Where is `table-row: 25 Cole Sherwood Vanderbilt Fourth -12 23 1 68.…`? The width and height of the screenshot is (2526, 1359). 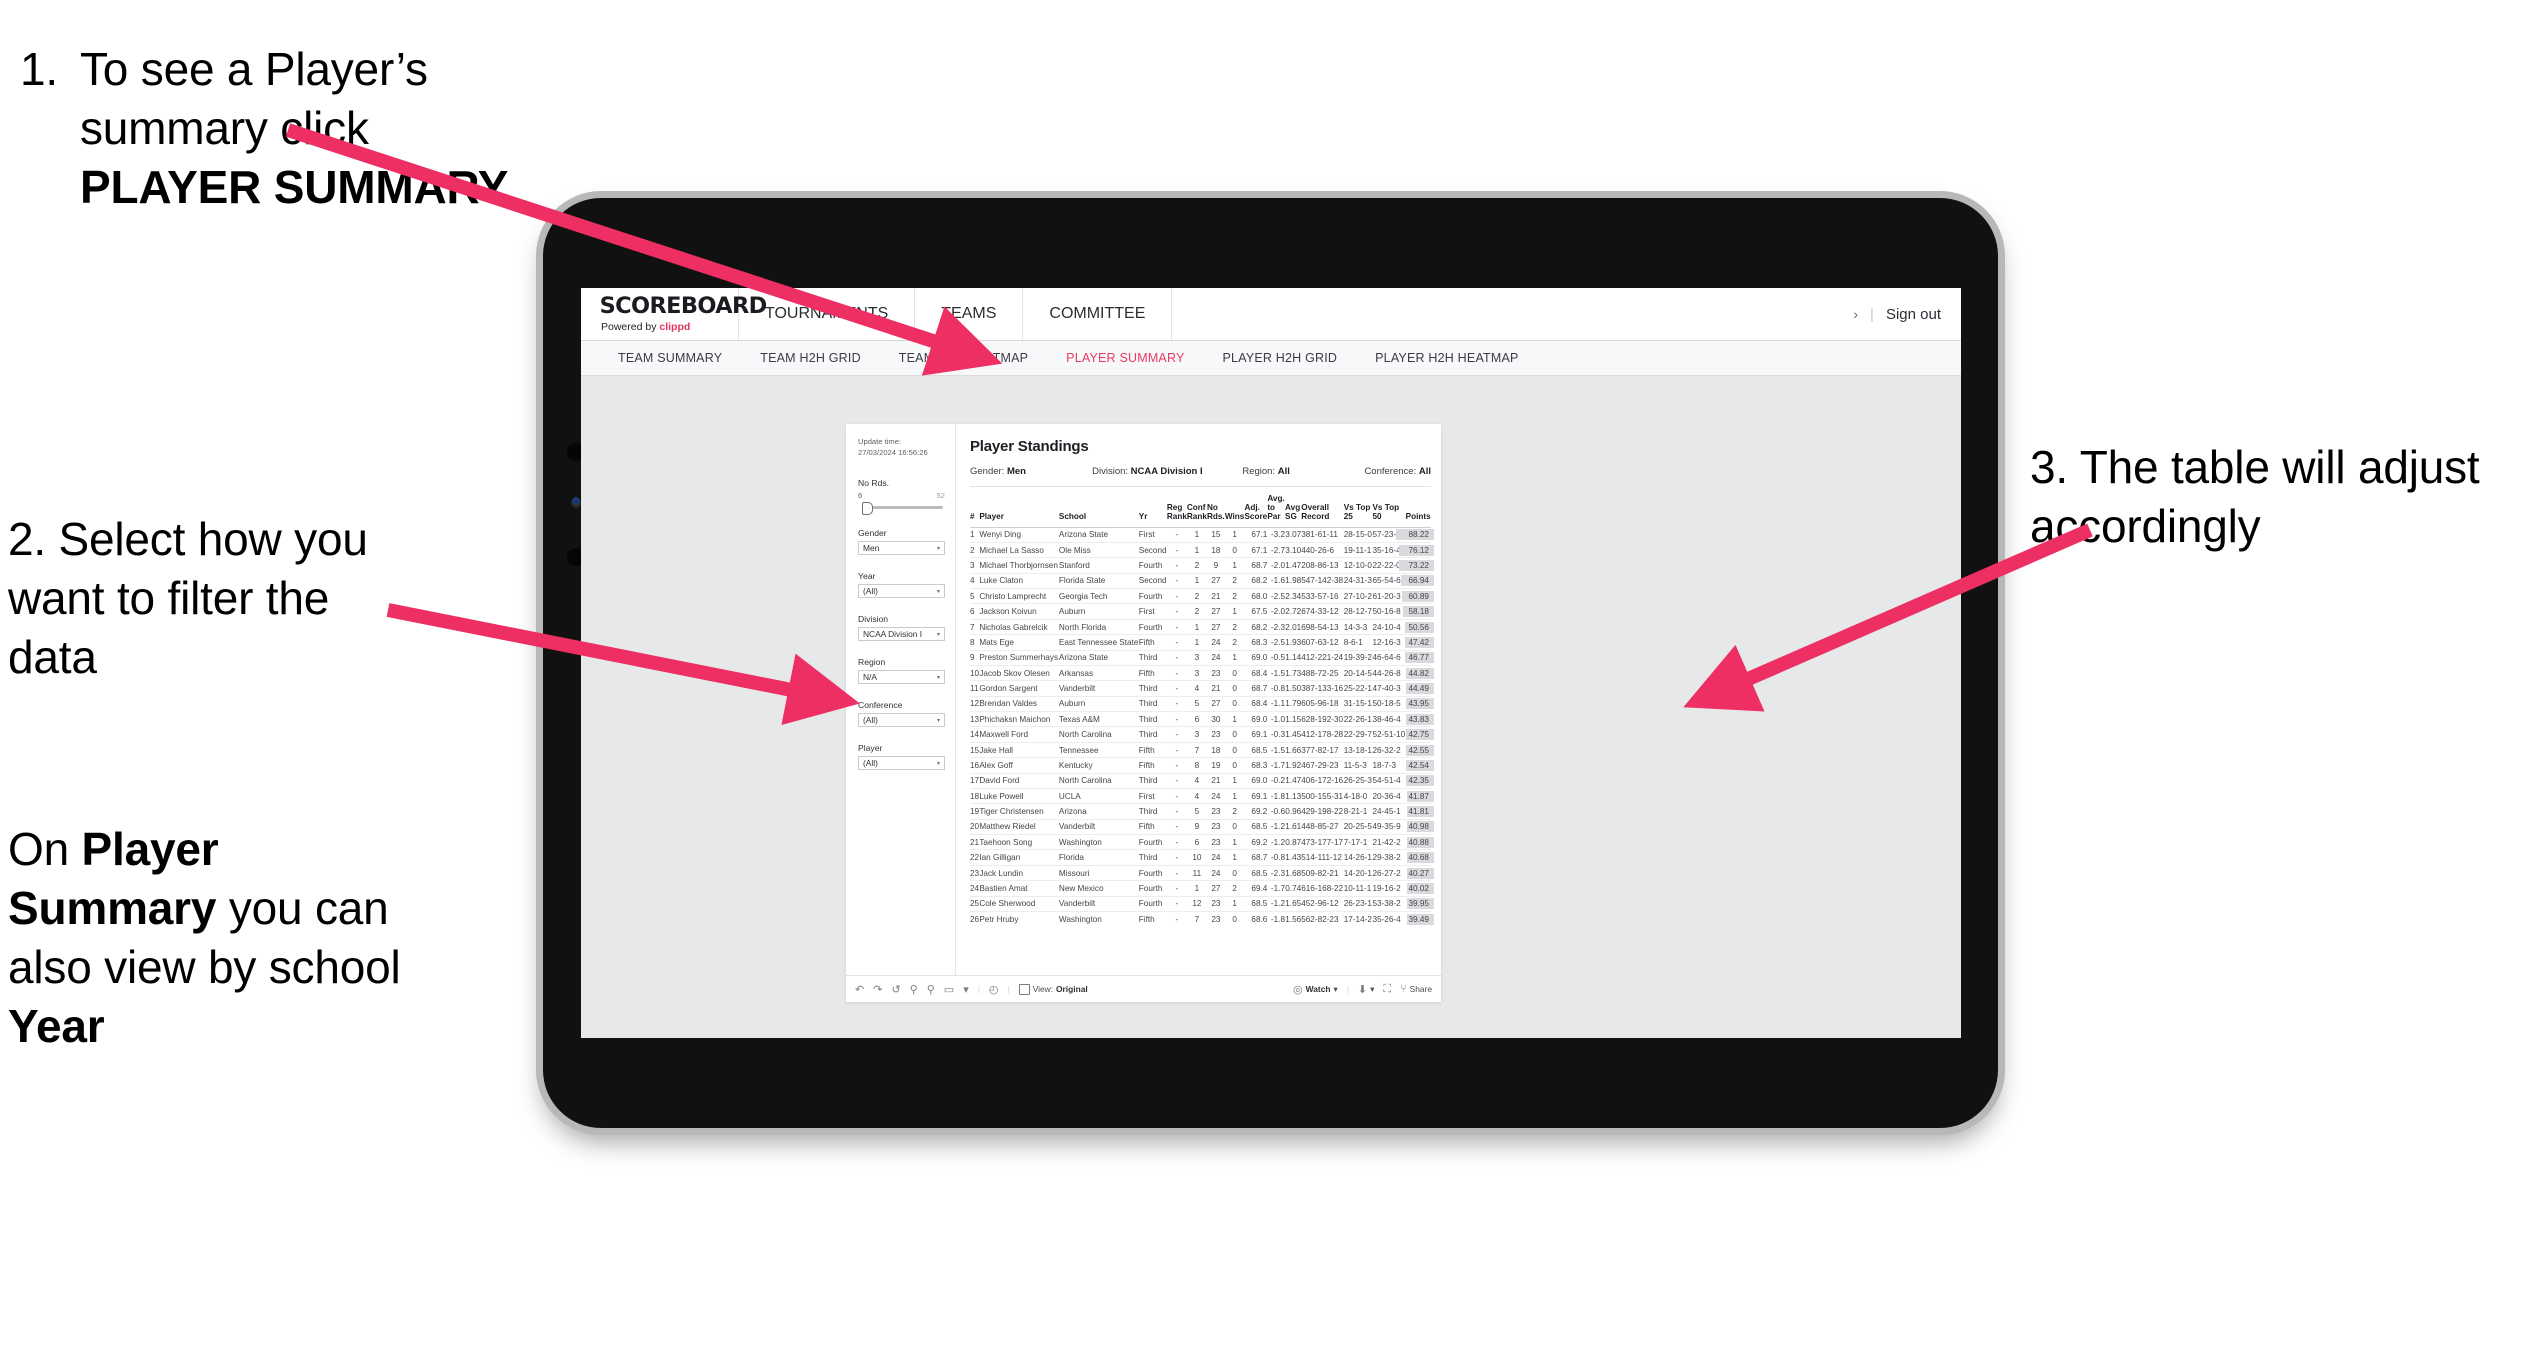 table-row: 25 Cole Sherwood Vanderbilt Fourth -12 23 1 68.… is located at coordinates (1202, 903).